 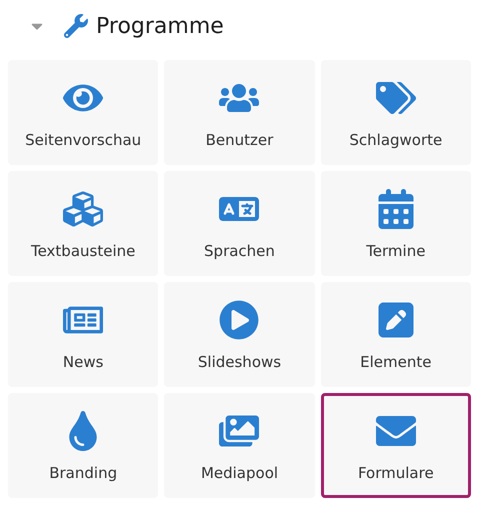 I want to click on app-tile: Slideshows, so click(x=239, y=334).